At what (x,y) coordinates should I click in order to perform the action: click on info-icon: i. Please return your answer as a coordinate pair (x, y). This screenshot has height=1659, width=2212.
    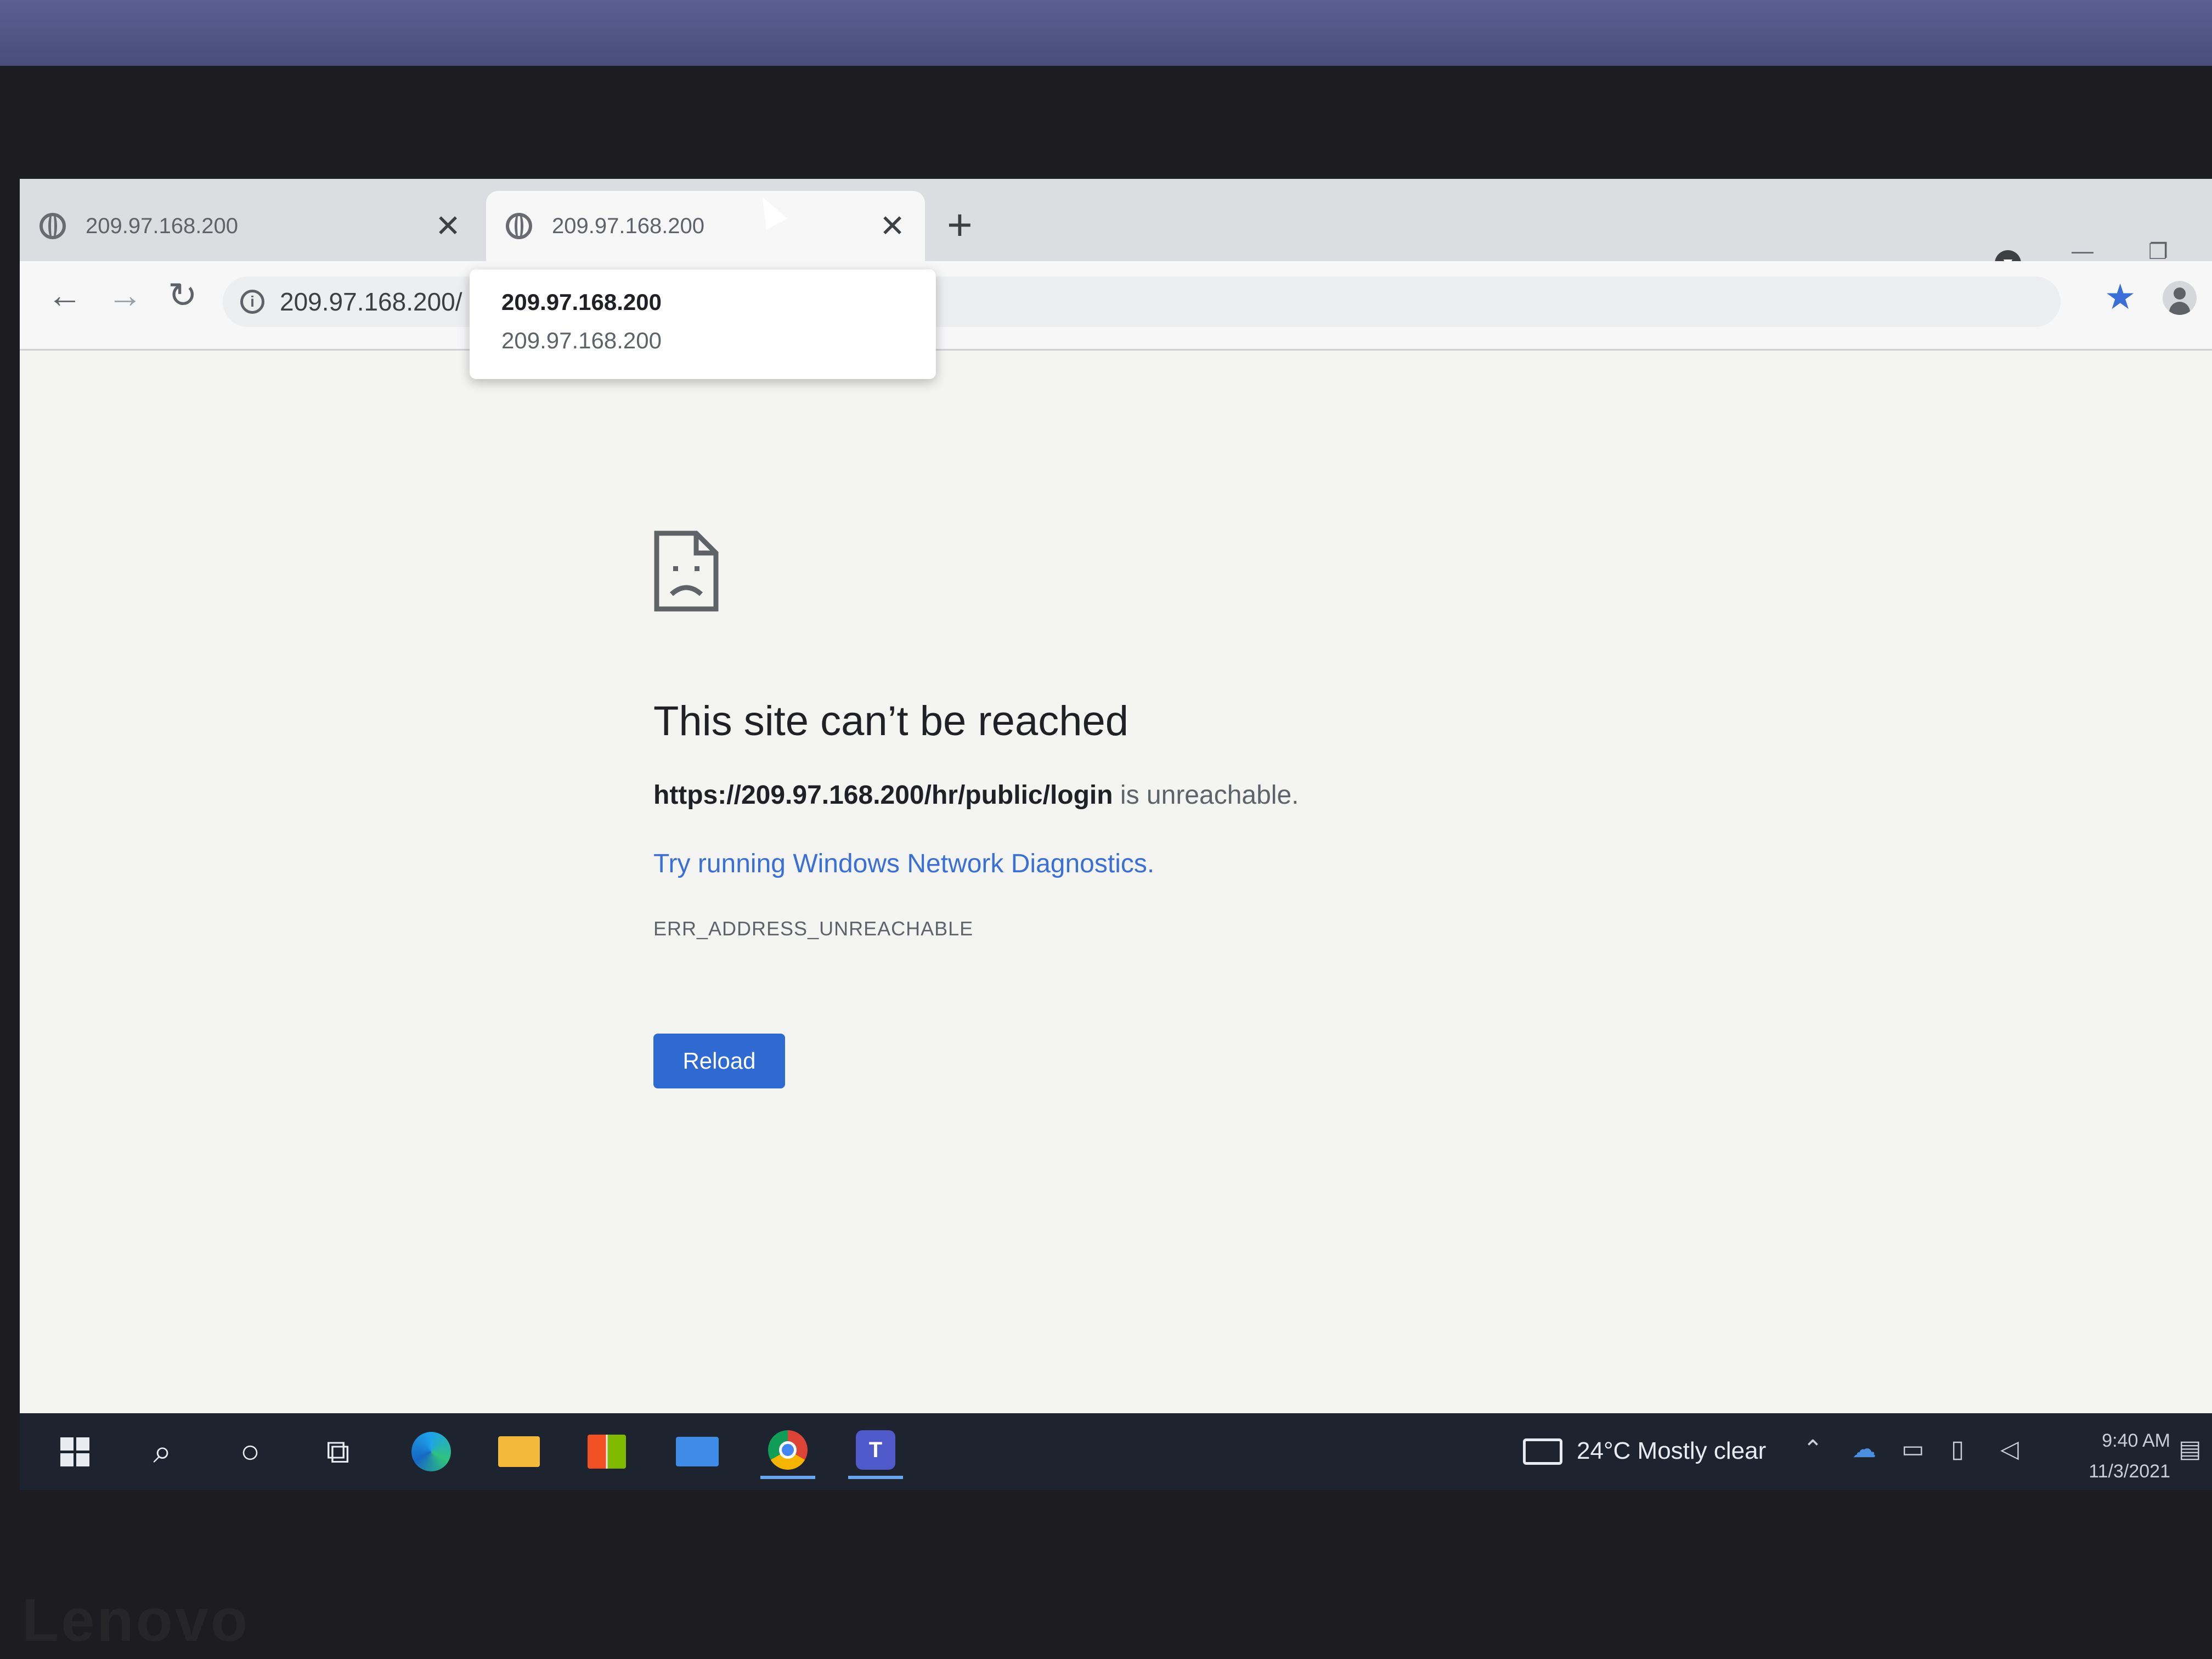
    Looking at the image, I should click on (252, 302).